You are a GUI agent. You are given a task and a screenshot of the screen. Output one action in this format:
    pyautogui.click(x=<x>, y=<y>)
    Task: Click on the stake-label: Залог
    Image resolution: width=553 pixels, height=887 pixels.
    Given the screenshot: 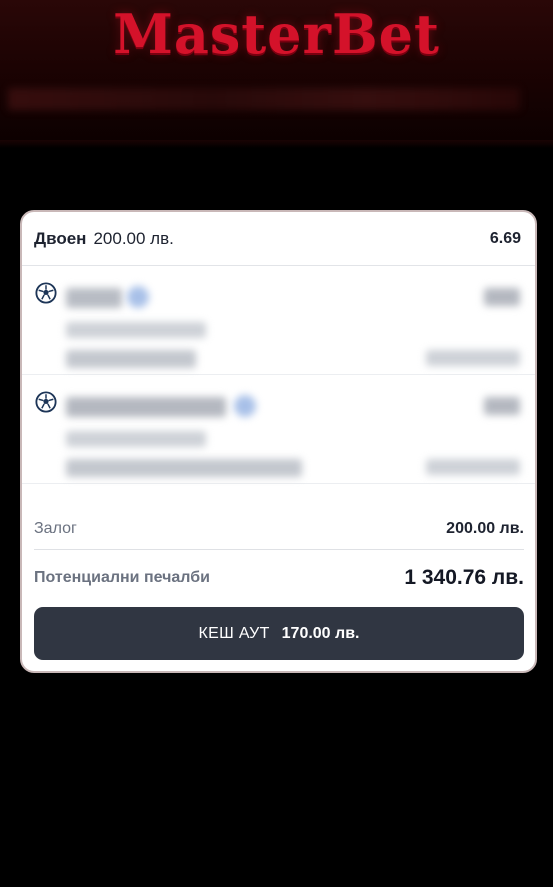 What is the action you would take?
    pyautogui.click(x=55, y=528)
    